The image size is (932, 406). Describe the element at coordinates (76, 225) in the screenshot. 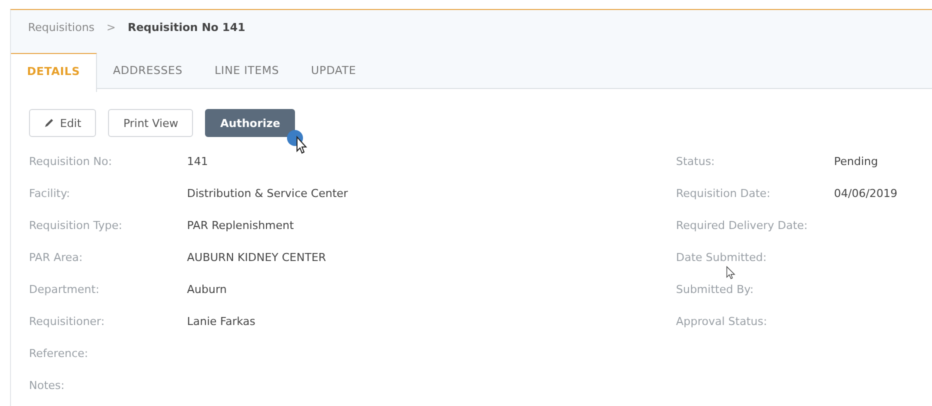

I see `field-label: Requisition Type:` at that location.